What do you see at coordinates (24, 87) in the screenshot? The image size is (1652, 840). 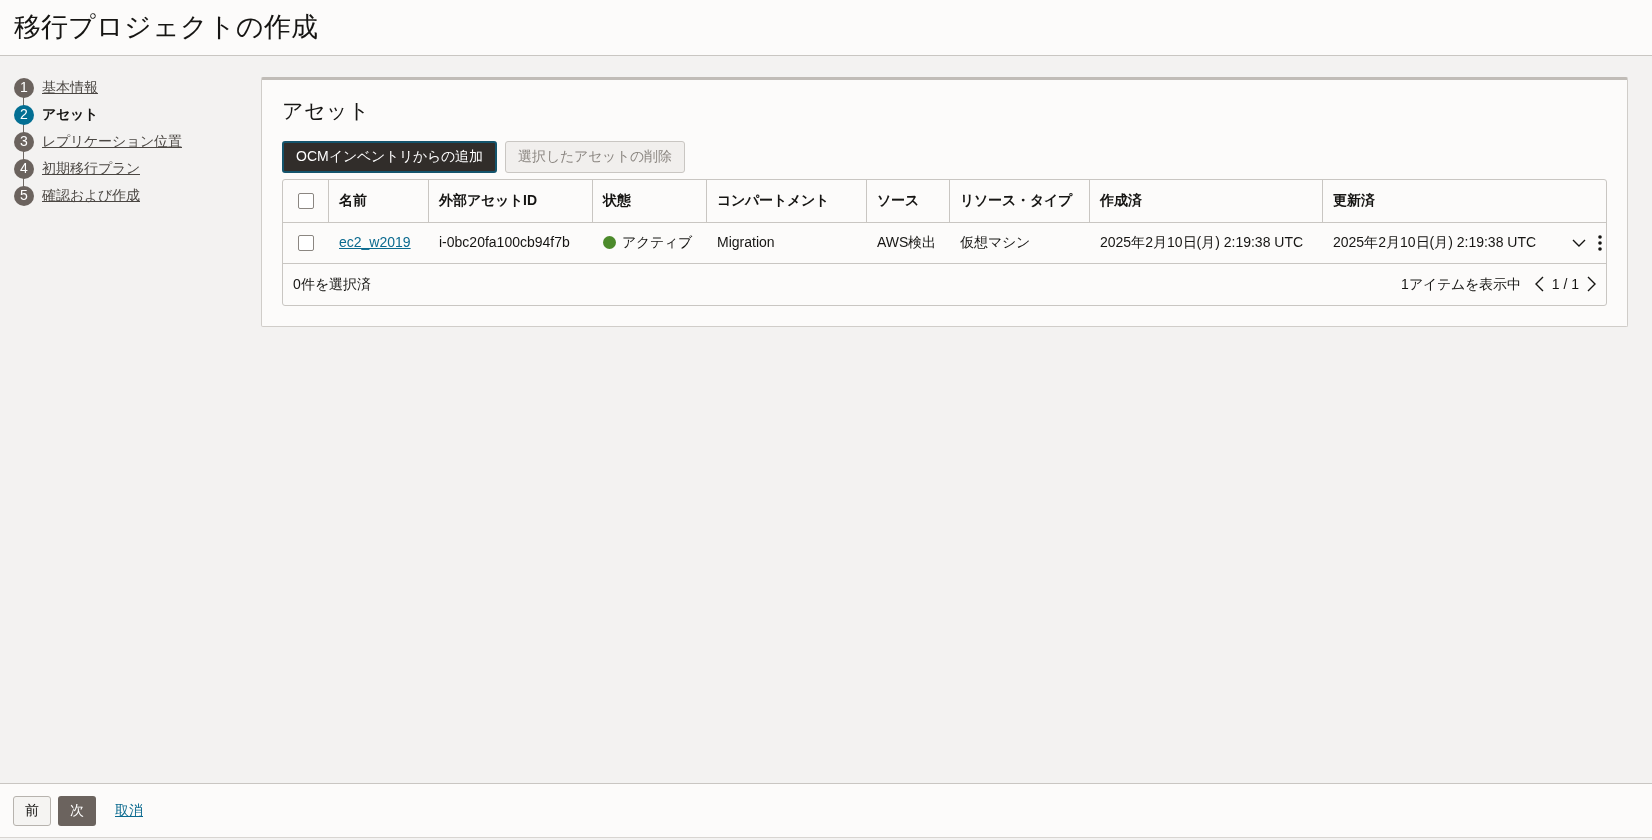 I see `step-number: 1` at bounding box center [24, 87].